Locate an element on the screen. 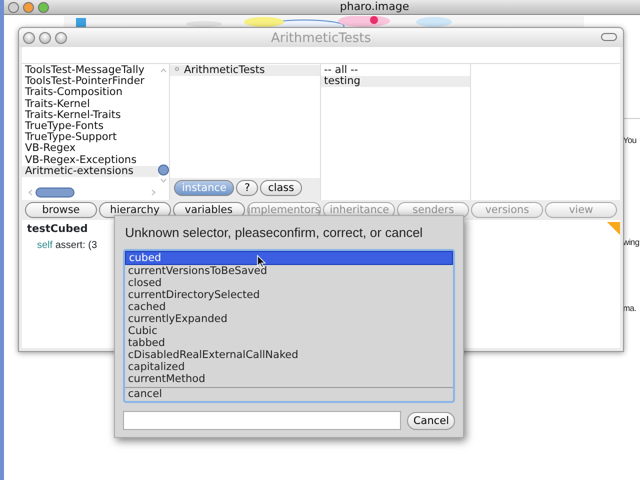 This screenshot has height=480, width=640. code-line: self assert: (3 is located at coordinates (67, 245).